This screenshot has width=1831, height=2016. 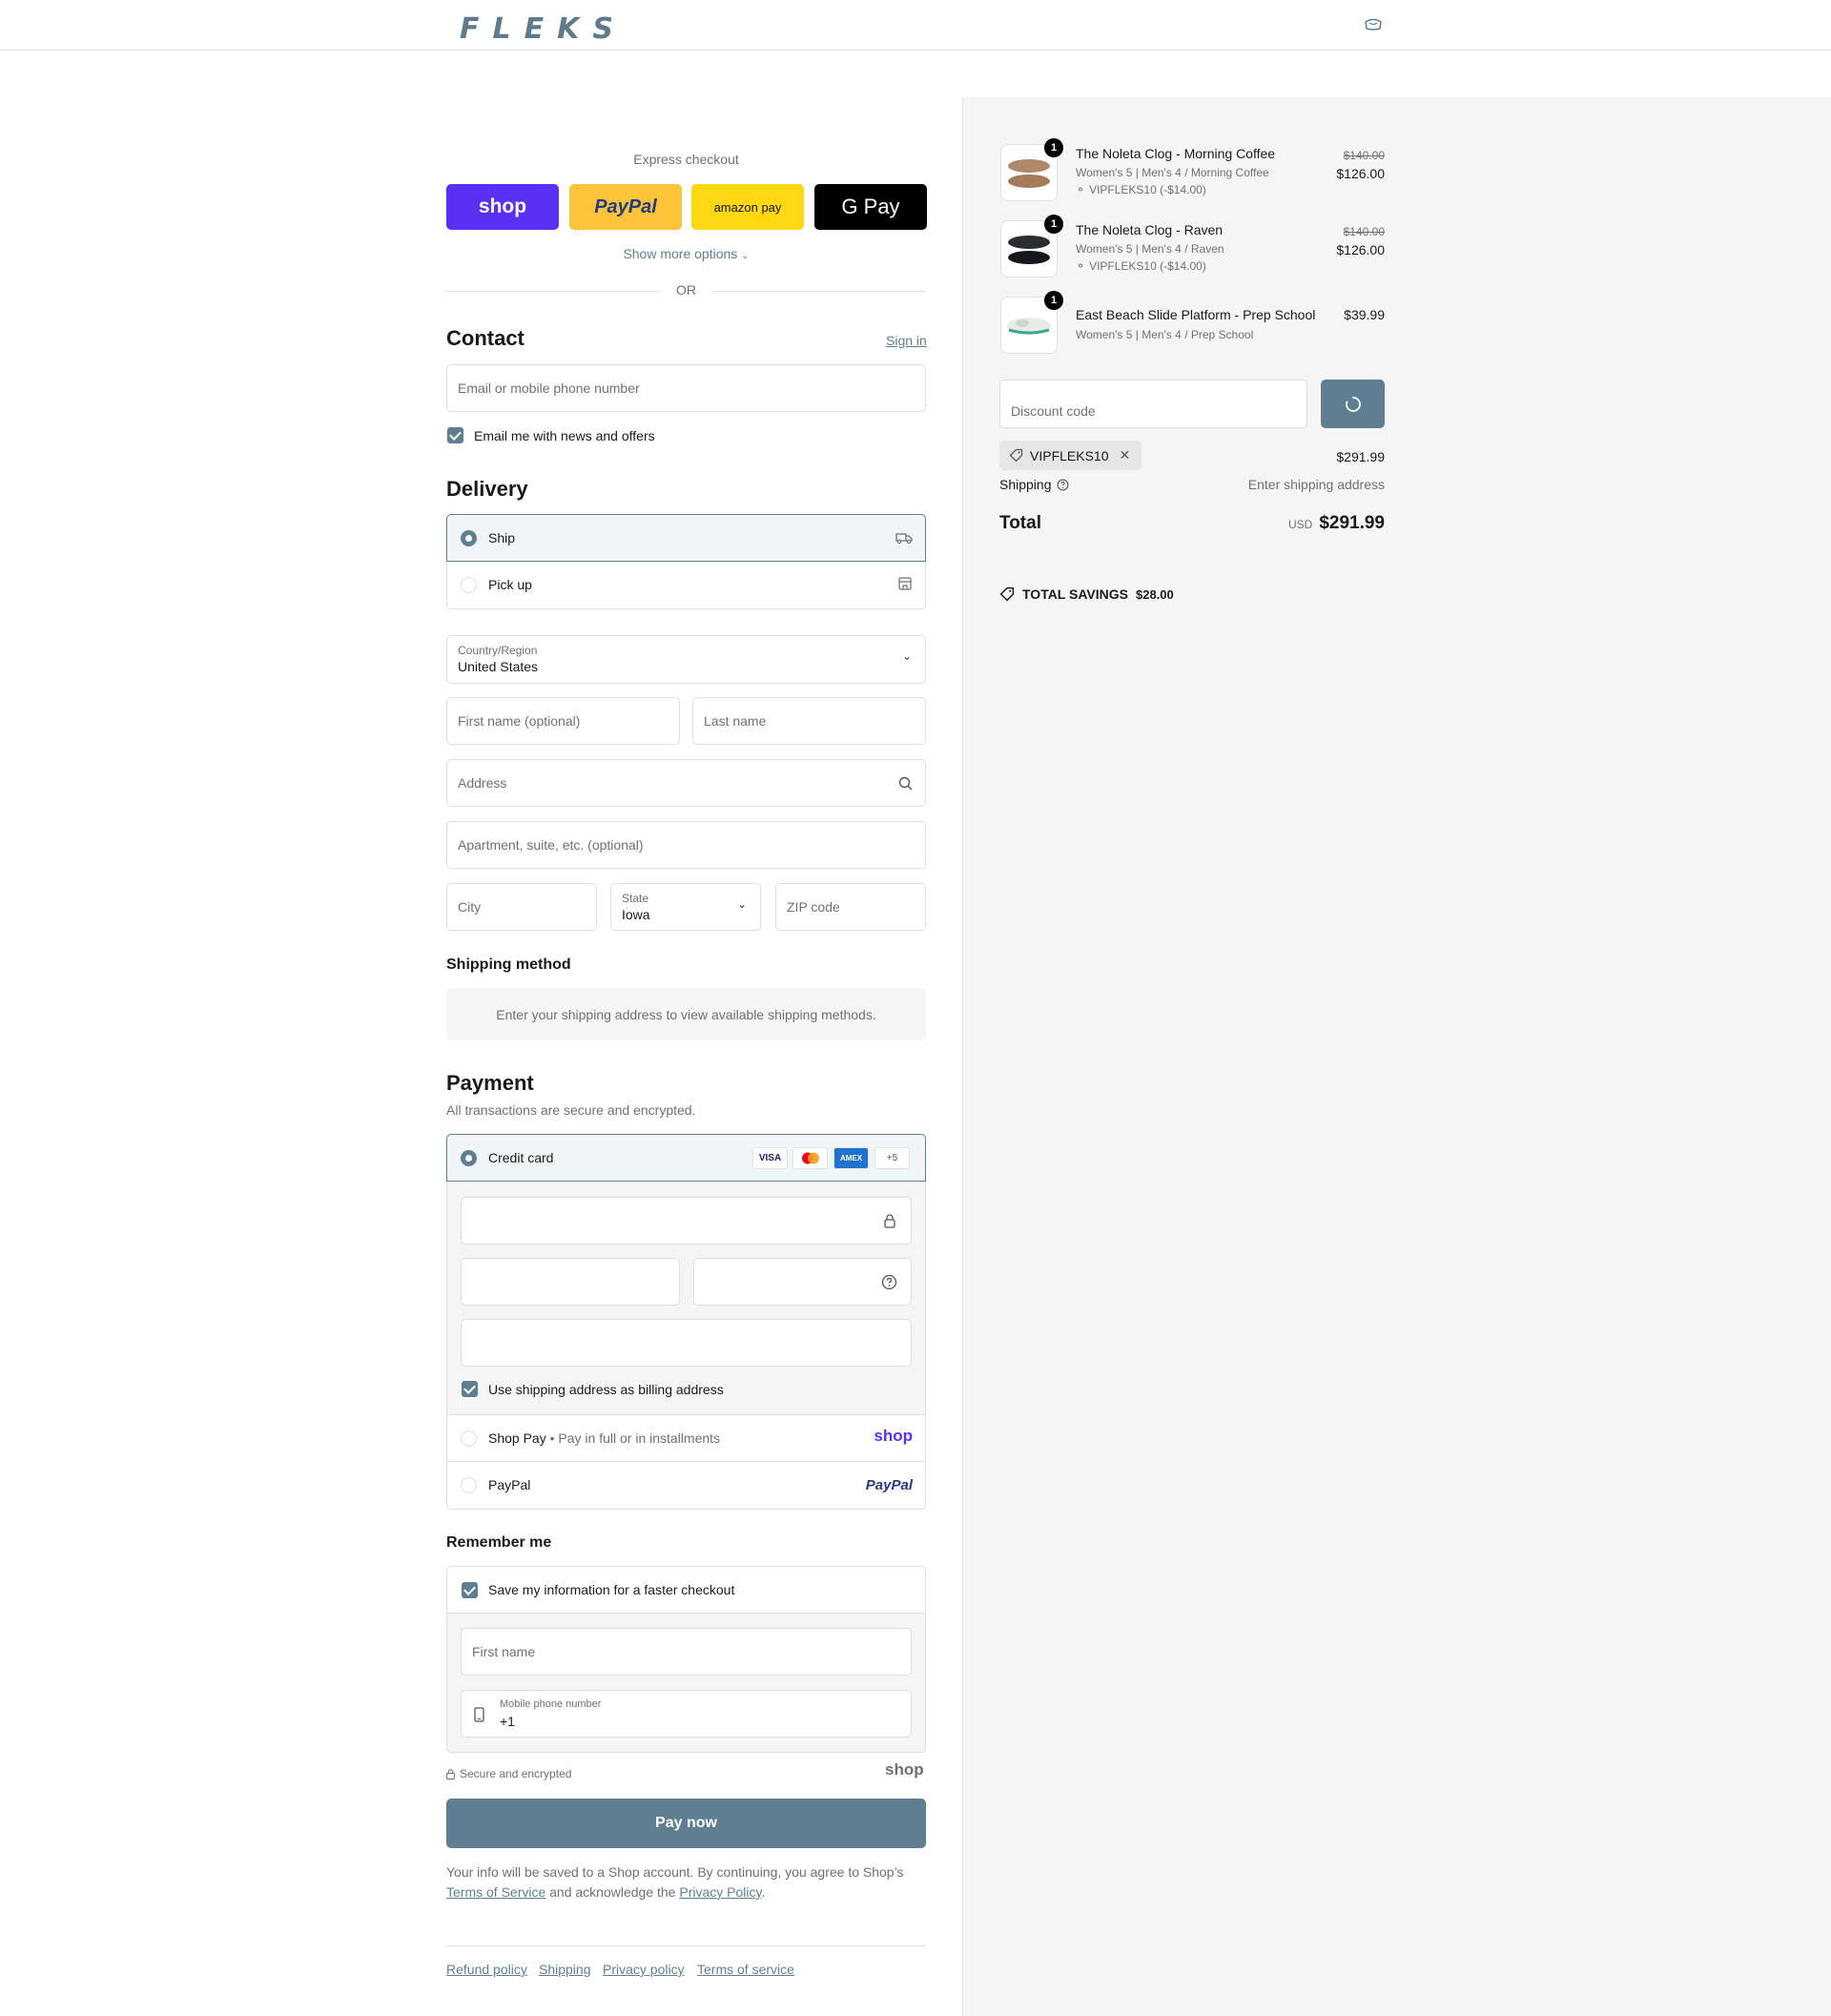 I want to click on expiration-field, so click(x=570, y=1282).